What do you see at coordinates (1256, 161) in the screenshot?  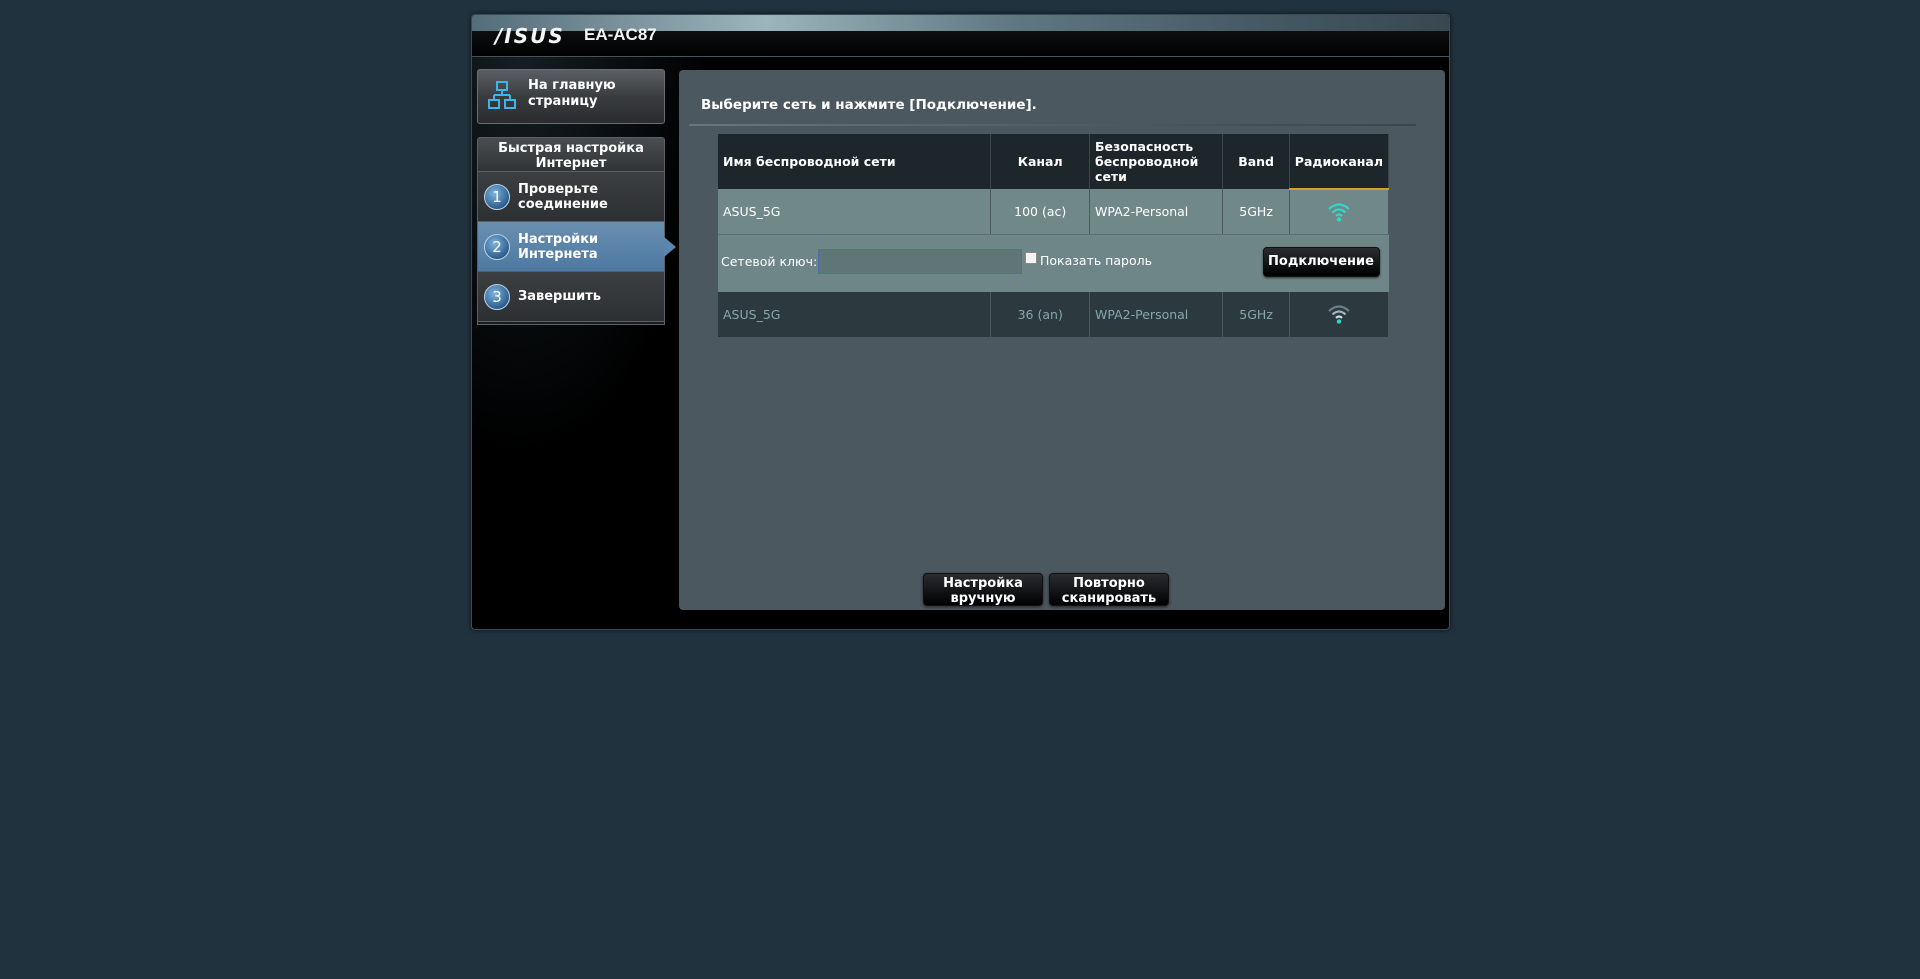 I see `column-header-band: Band` at bounding box center [1256, 161].